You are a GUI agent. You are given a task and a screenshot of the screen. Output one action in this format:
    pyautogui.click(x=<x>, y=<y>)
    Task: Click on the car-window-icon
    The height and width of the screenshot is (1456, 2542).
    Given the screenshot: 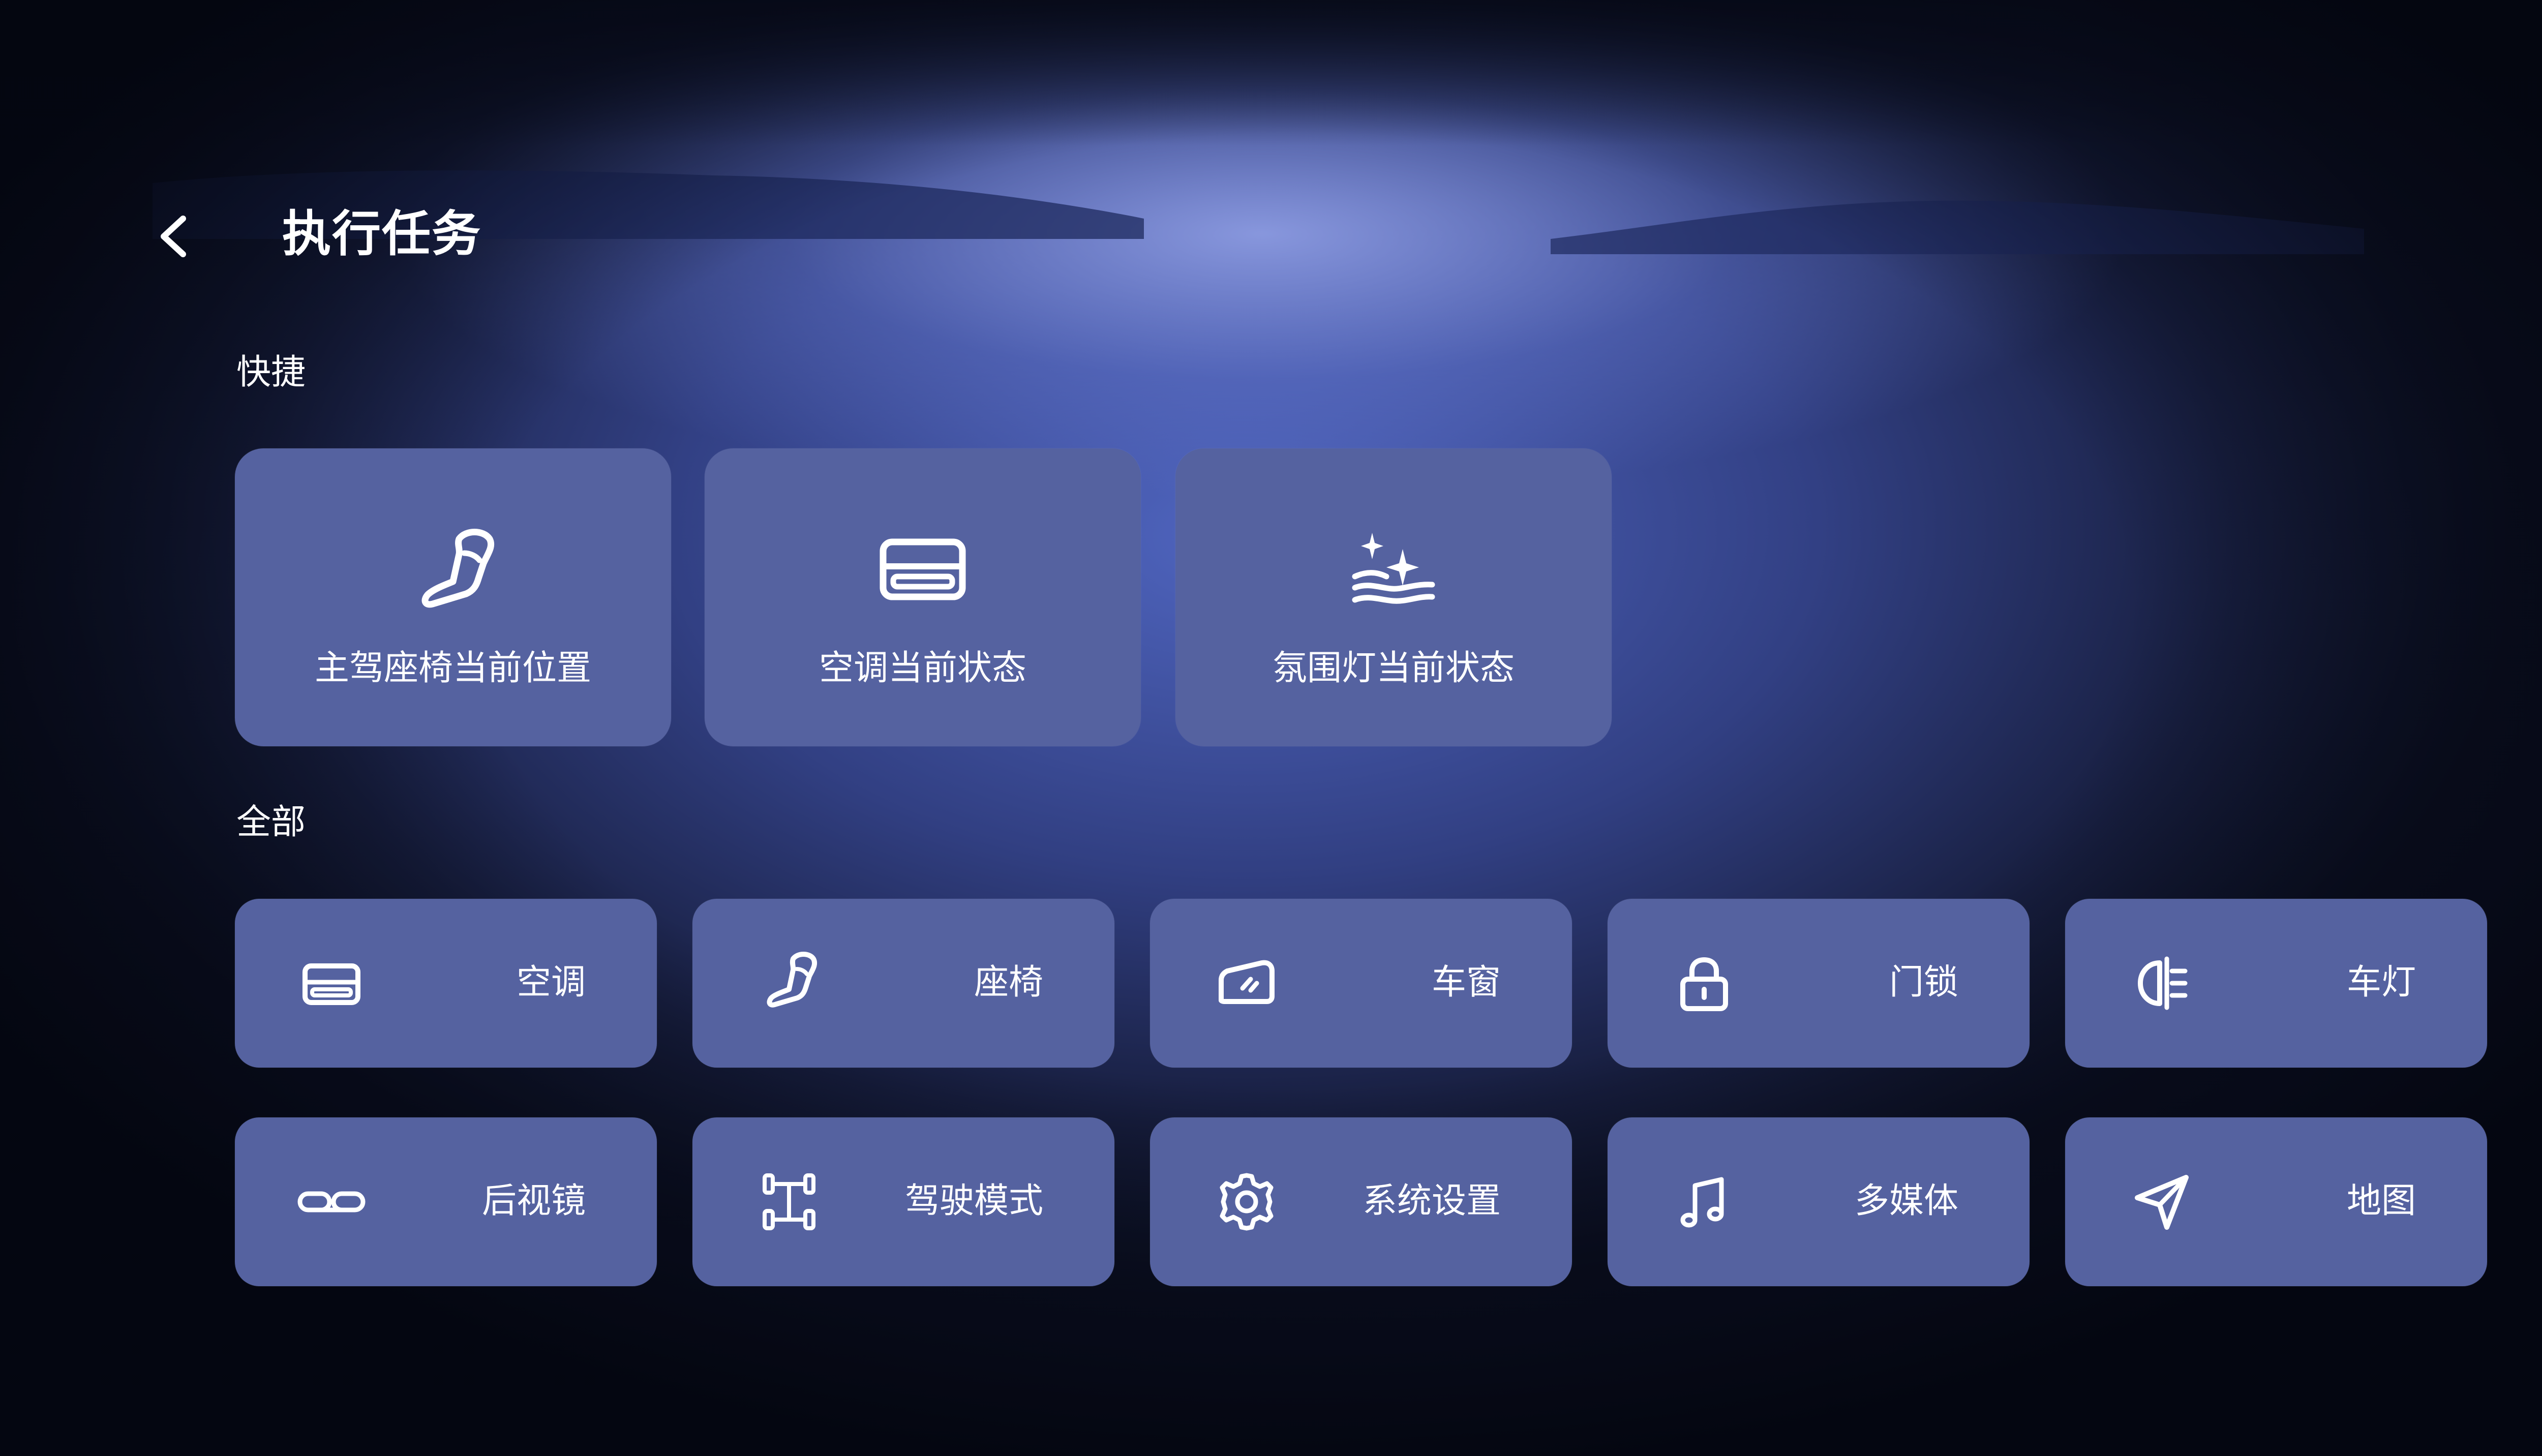 What is the action you would take?
    pyautogui.click(x=1247, y=982)
    